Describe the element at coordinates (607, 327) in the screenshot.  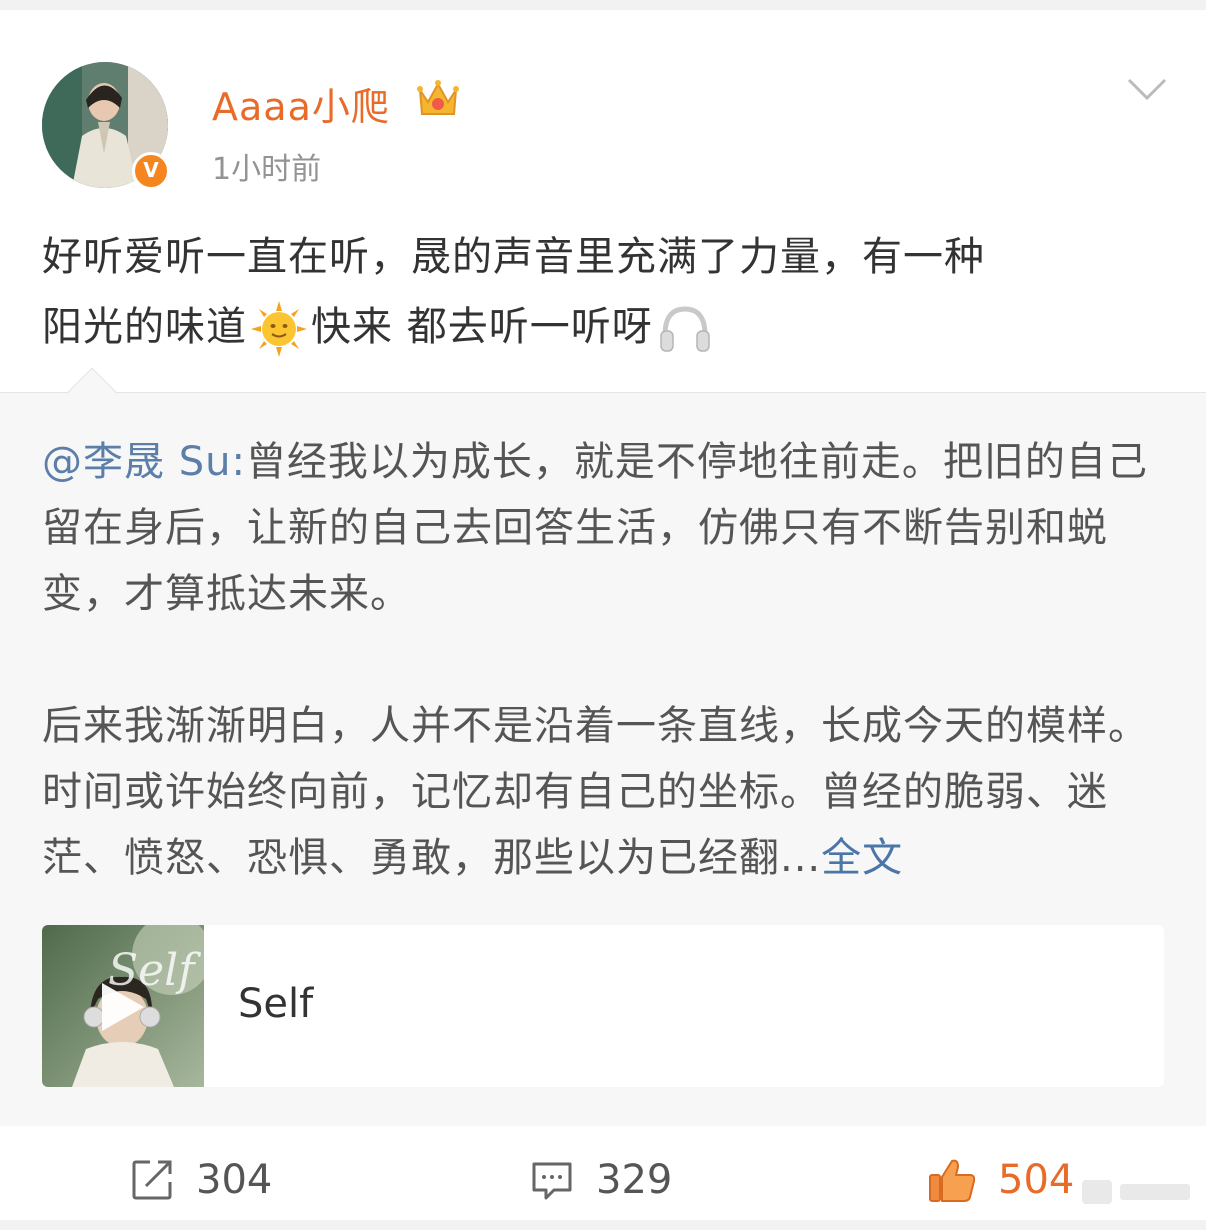
I see `post-line-2: 阳光的味道 快来 都去听一听呀` at that location.